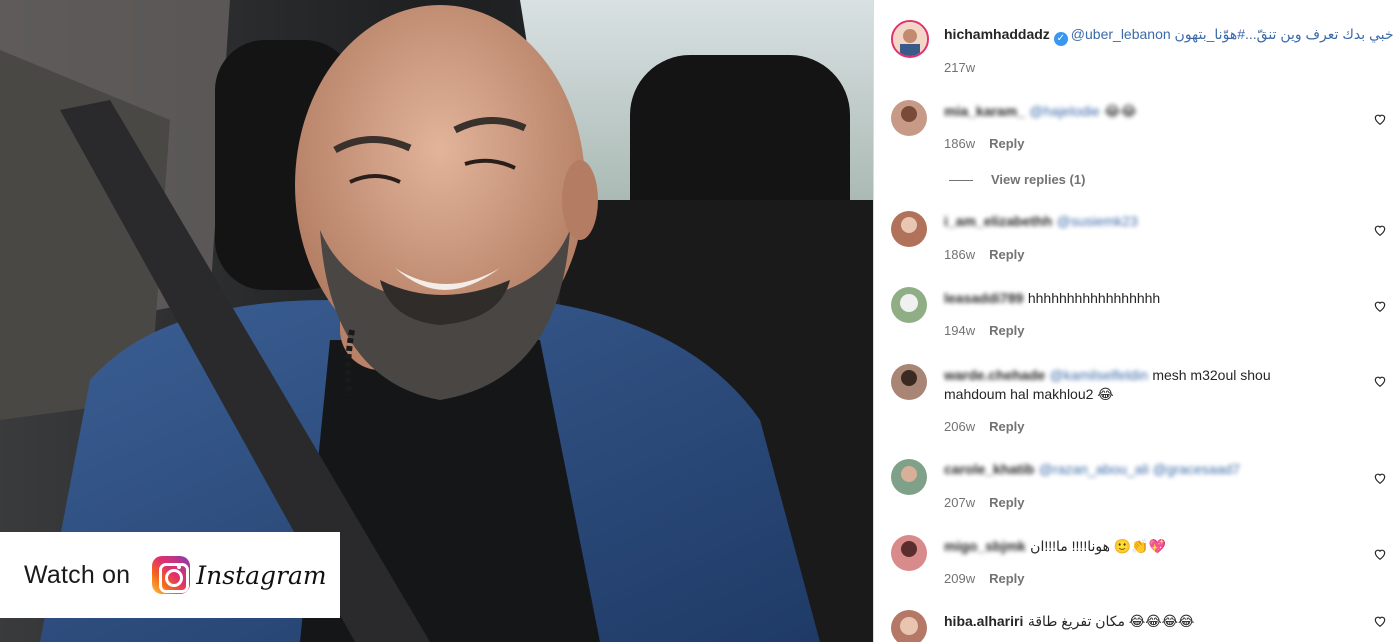 The image size is (1400, 642). Describe the element at coordinates (1038, 179) in the screenshot. I see `view-replies-label: View replies (1)` at that location.